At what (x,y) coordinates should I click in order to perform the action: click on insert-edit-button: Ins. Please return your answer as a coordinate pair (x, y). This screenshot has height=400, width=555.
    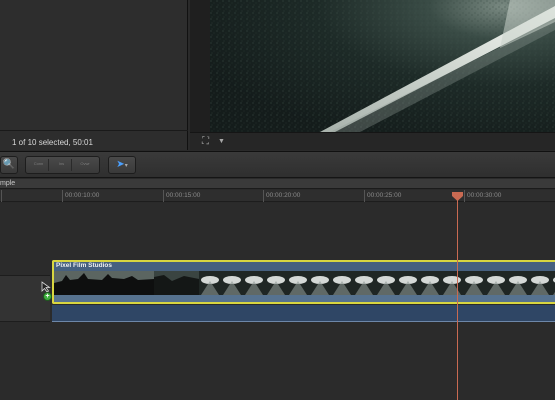
    Looking at the image, I should click on (62, 165).